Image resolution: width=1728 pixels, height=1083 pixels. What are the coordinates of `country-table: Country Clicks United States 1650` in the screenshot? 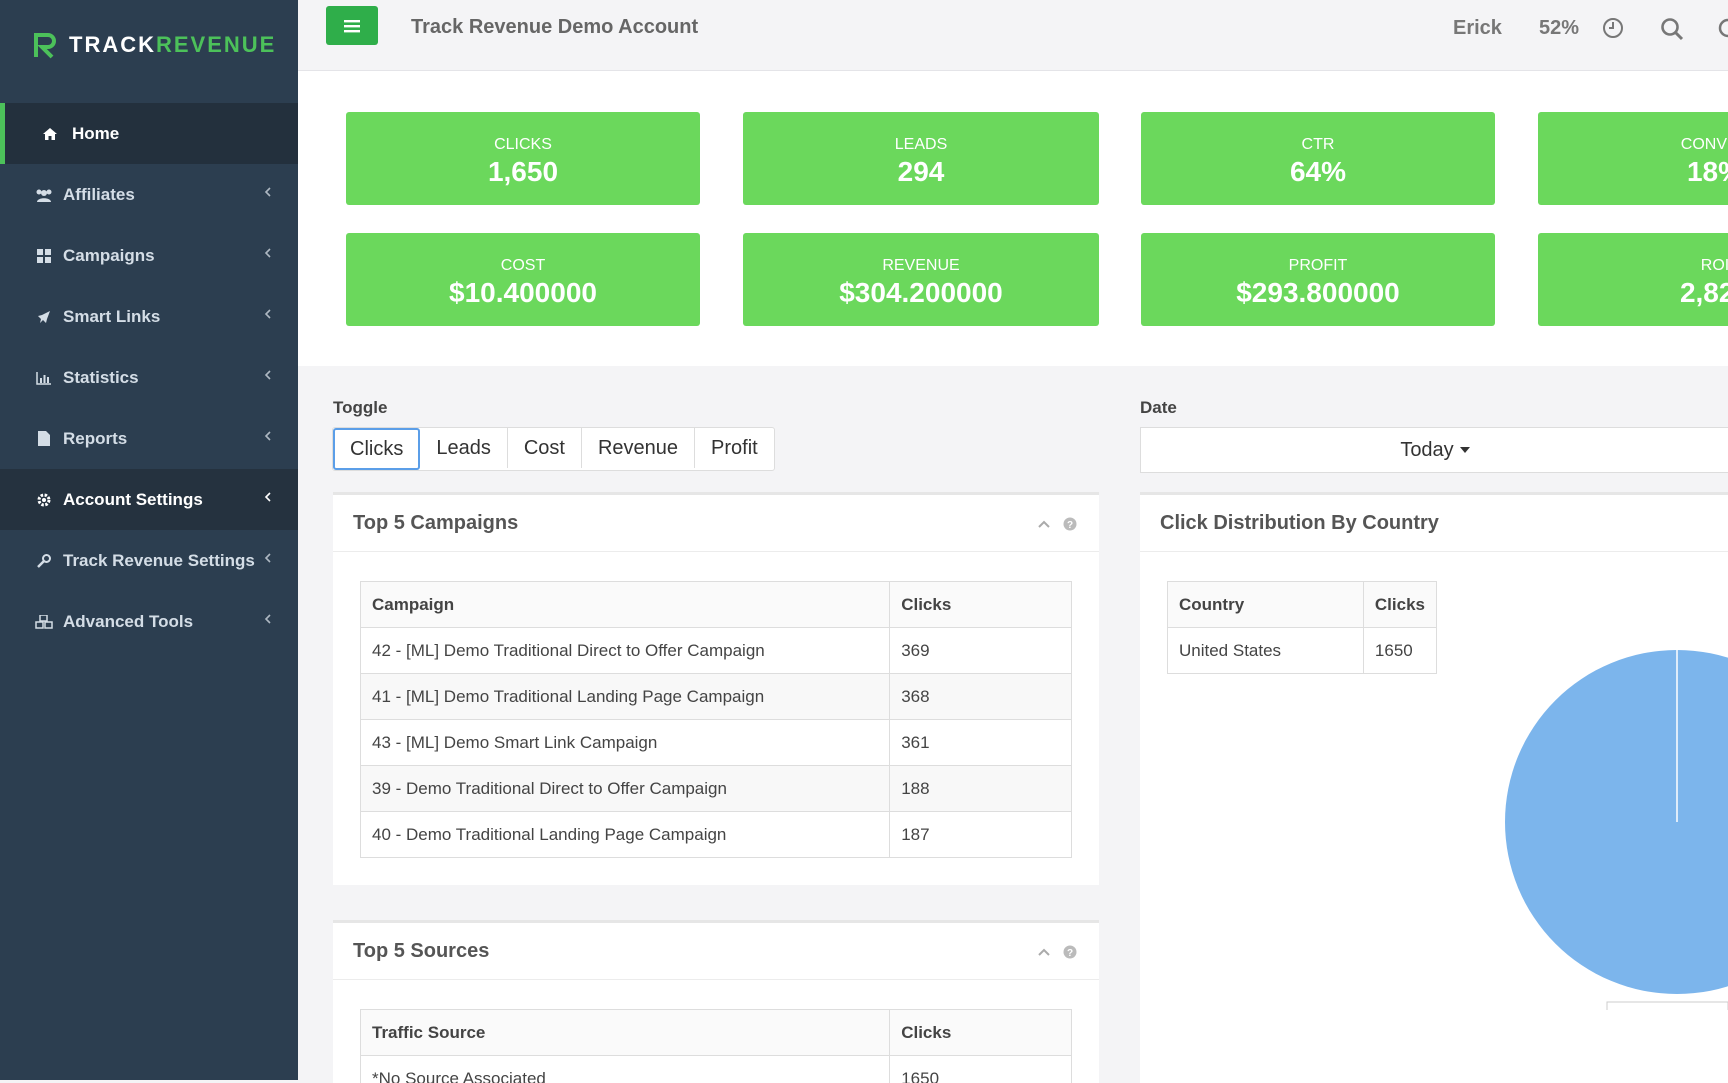 It's located at (1302, 627).